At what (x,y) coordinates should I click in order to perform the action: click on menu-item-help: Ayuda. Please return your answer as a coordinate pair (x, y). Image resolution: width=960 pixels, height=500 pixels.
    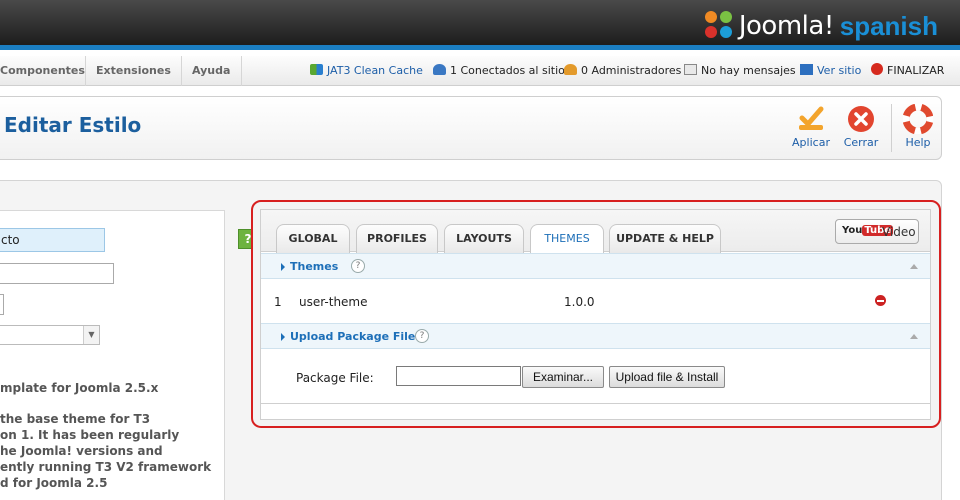
    Looking at the image, I should click on (212, 71).